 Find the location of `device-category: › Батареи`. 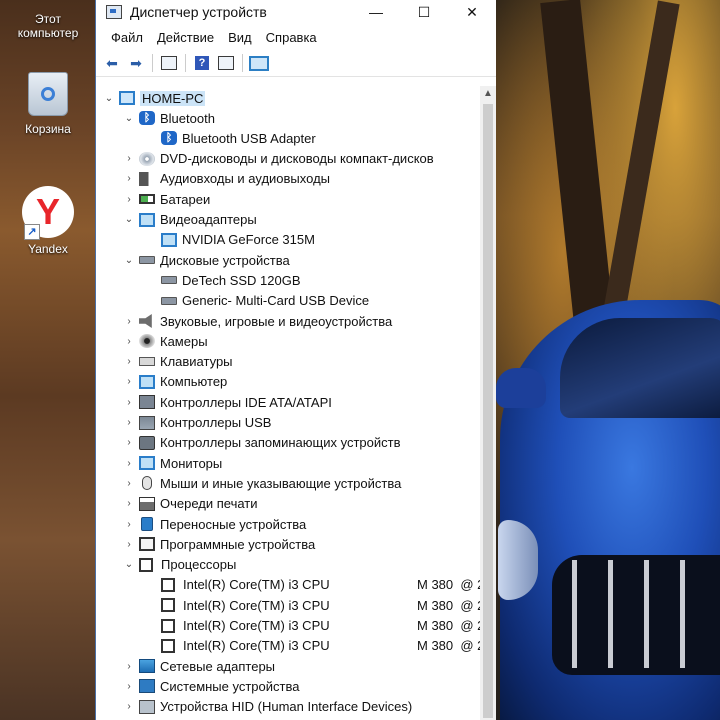

device-category: › Батареи is located at coordinates (166, 199).